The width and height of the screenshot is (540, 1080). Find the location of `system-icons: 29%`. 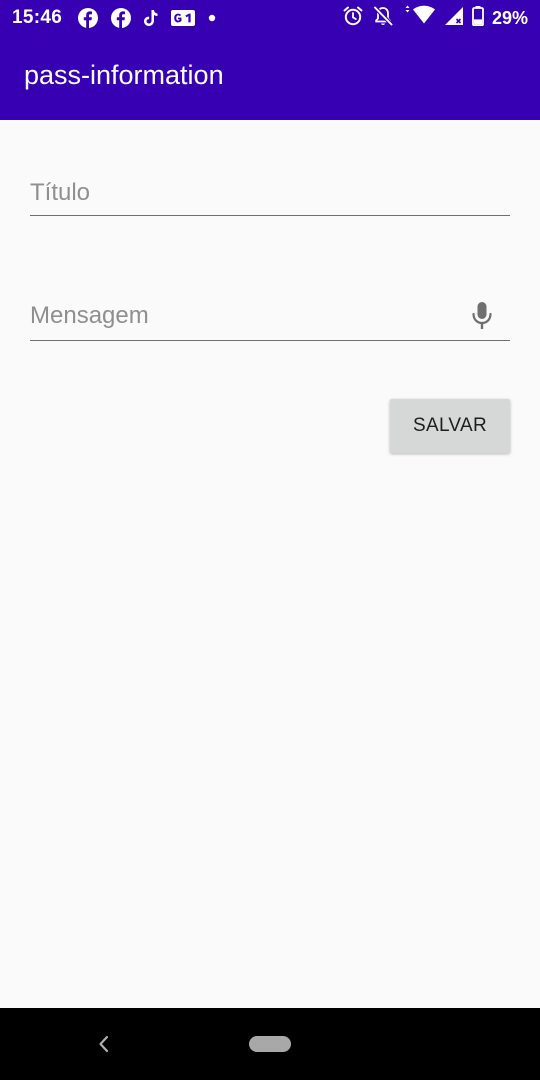

system-icons: 29% is located at coordinates (435, 18).